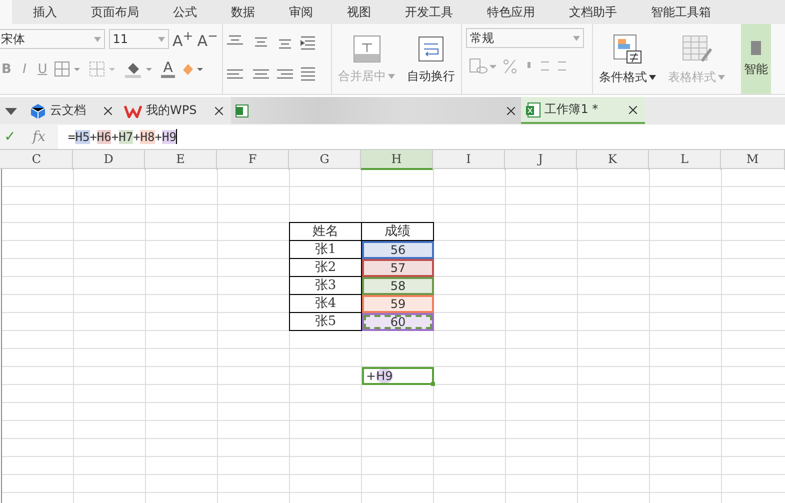 The height and width of the screenshot is (503, 785). What do you see at coordinates (525, 38) in the screenshot?
I see `number-format-field: 常规` at bounding box center [525, 38].